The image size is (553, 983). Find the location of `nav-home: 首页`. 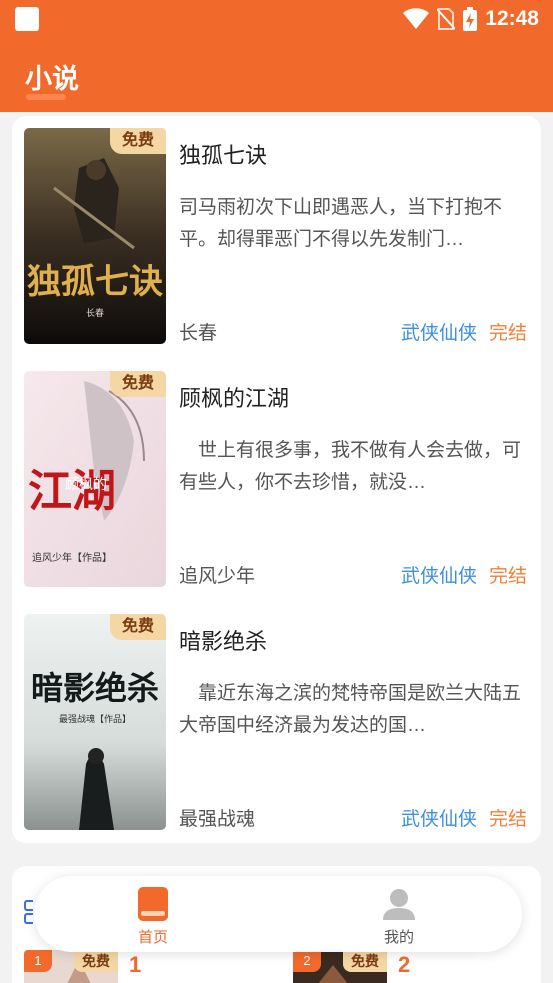

nav-home: 首页 is located at coordinates (153, 915).